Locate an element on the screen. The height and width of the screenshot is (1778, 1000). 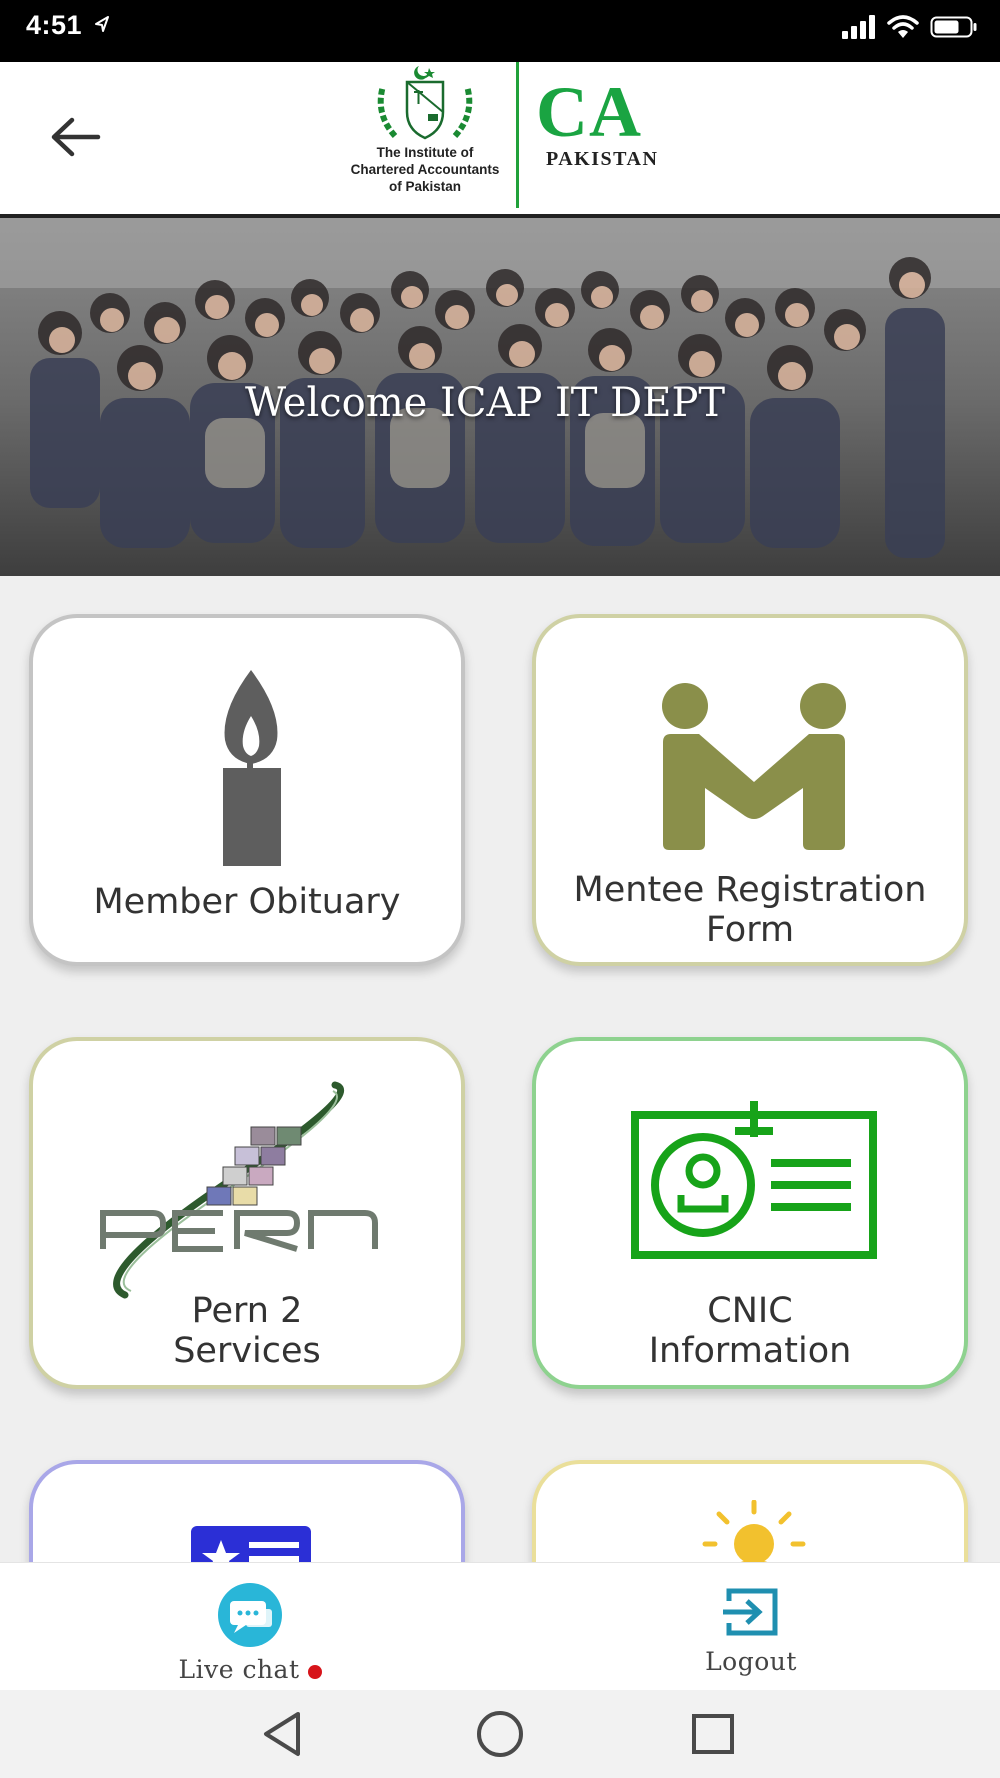
system-home-button is located at coordinates (500, 1734).